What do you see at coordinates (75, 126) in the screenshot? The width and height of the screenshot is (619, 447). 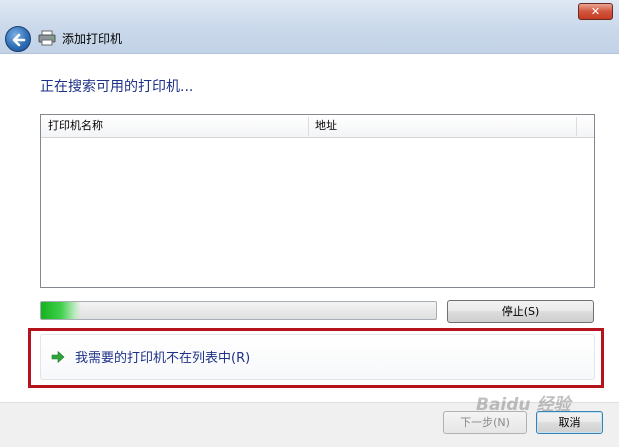 I see `column-header-printer-name: 打印机名称` at bounding box center [75, 126].